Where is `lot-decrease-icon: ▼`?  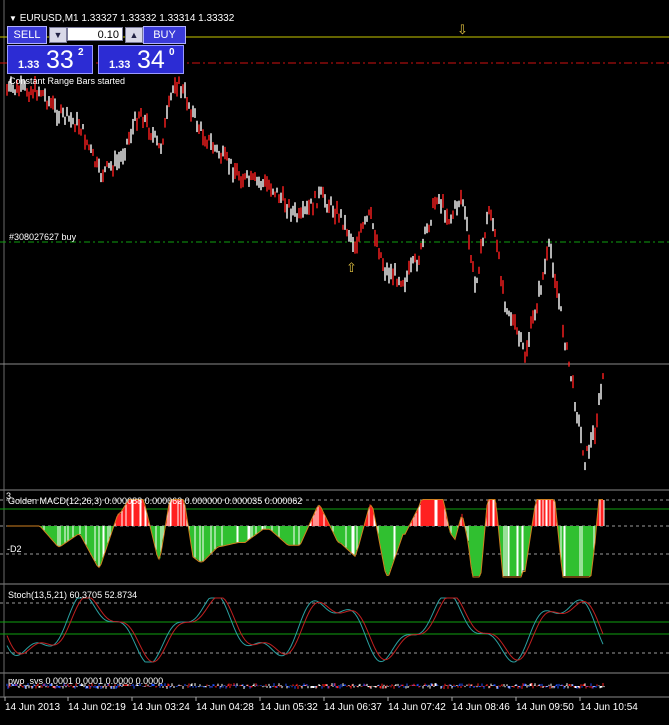
lot-decrease-icon: ▼ is located at coordinates (58, 35).